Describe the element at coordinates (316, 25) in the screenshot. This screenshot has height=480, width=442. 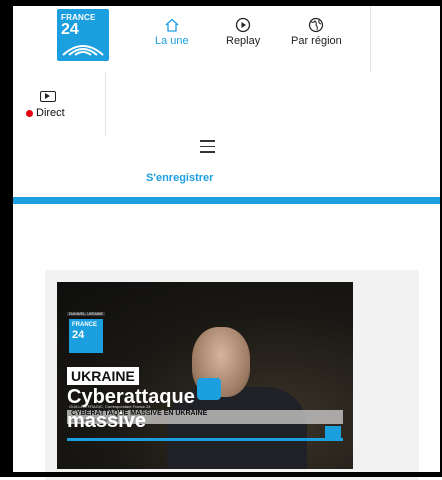
I see `globe-icon` at that location.